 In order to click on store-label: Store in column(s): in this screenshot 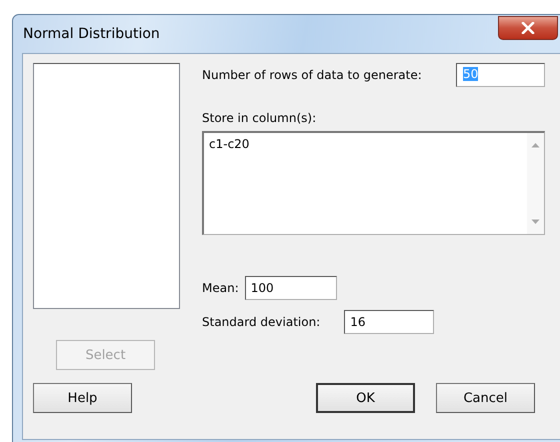, I will do `click(260, 118)`.